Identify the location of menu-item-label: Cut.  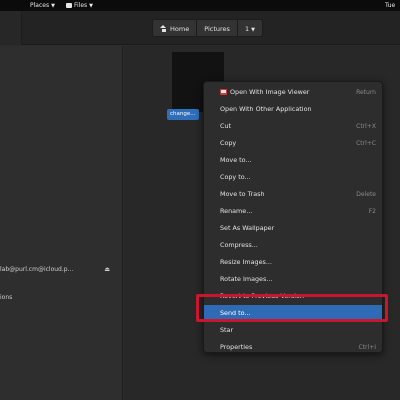
(225, 126).